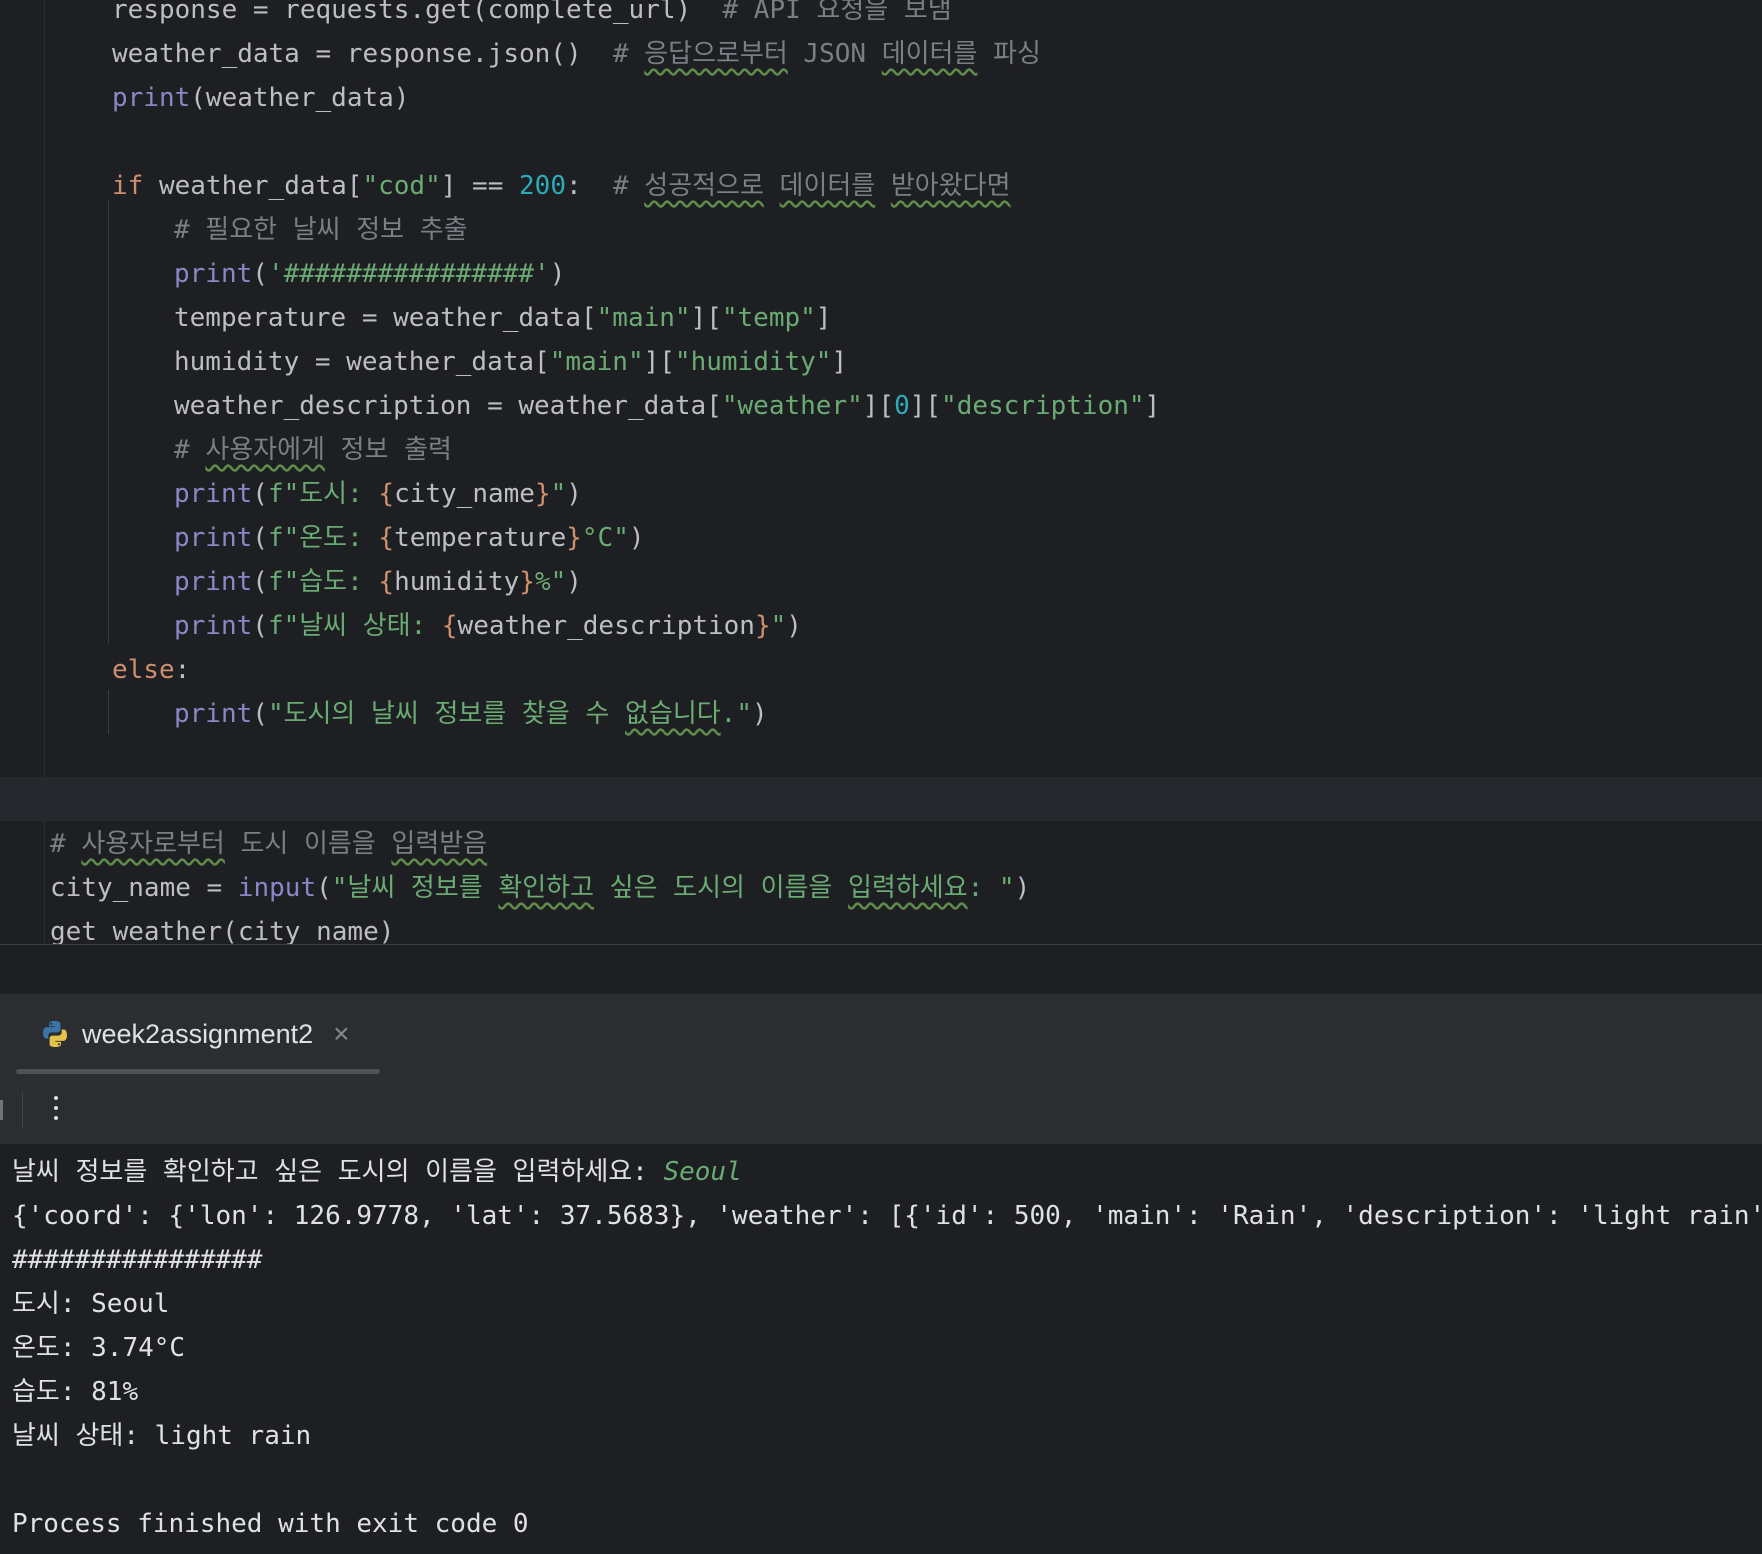  What do you see at coordinates (162, 1436) in the screenshot?
I see `console-line: 날씨 상태: light rain` at bounding box center [162, 1436].